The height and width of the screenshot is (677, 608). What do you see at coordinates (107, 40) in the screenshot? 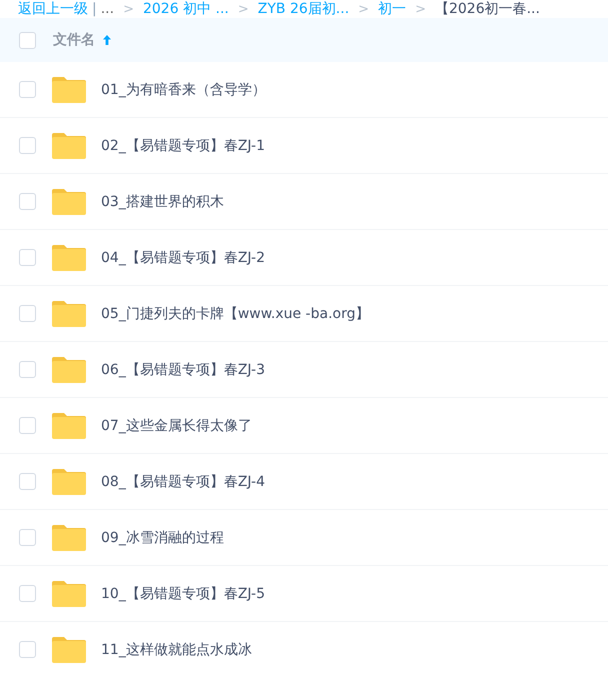
I see `arrow-up-icon` at bounding box center [107, 40].